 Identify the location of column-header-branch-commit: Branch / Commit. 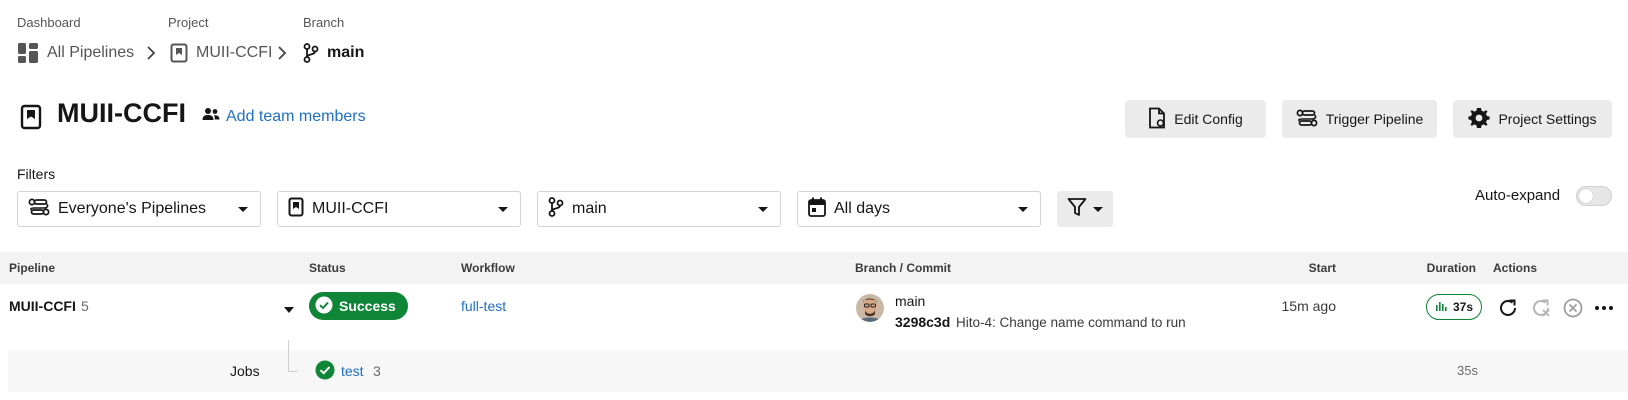
(903, 268).